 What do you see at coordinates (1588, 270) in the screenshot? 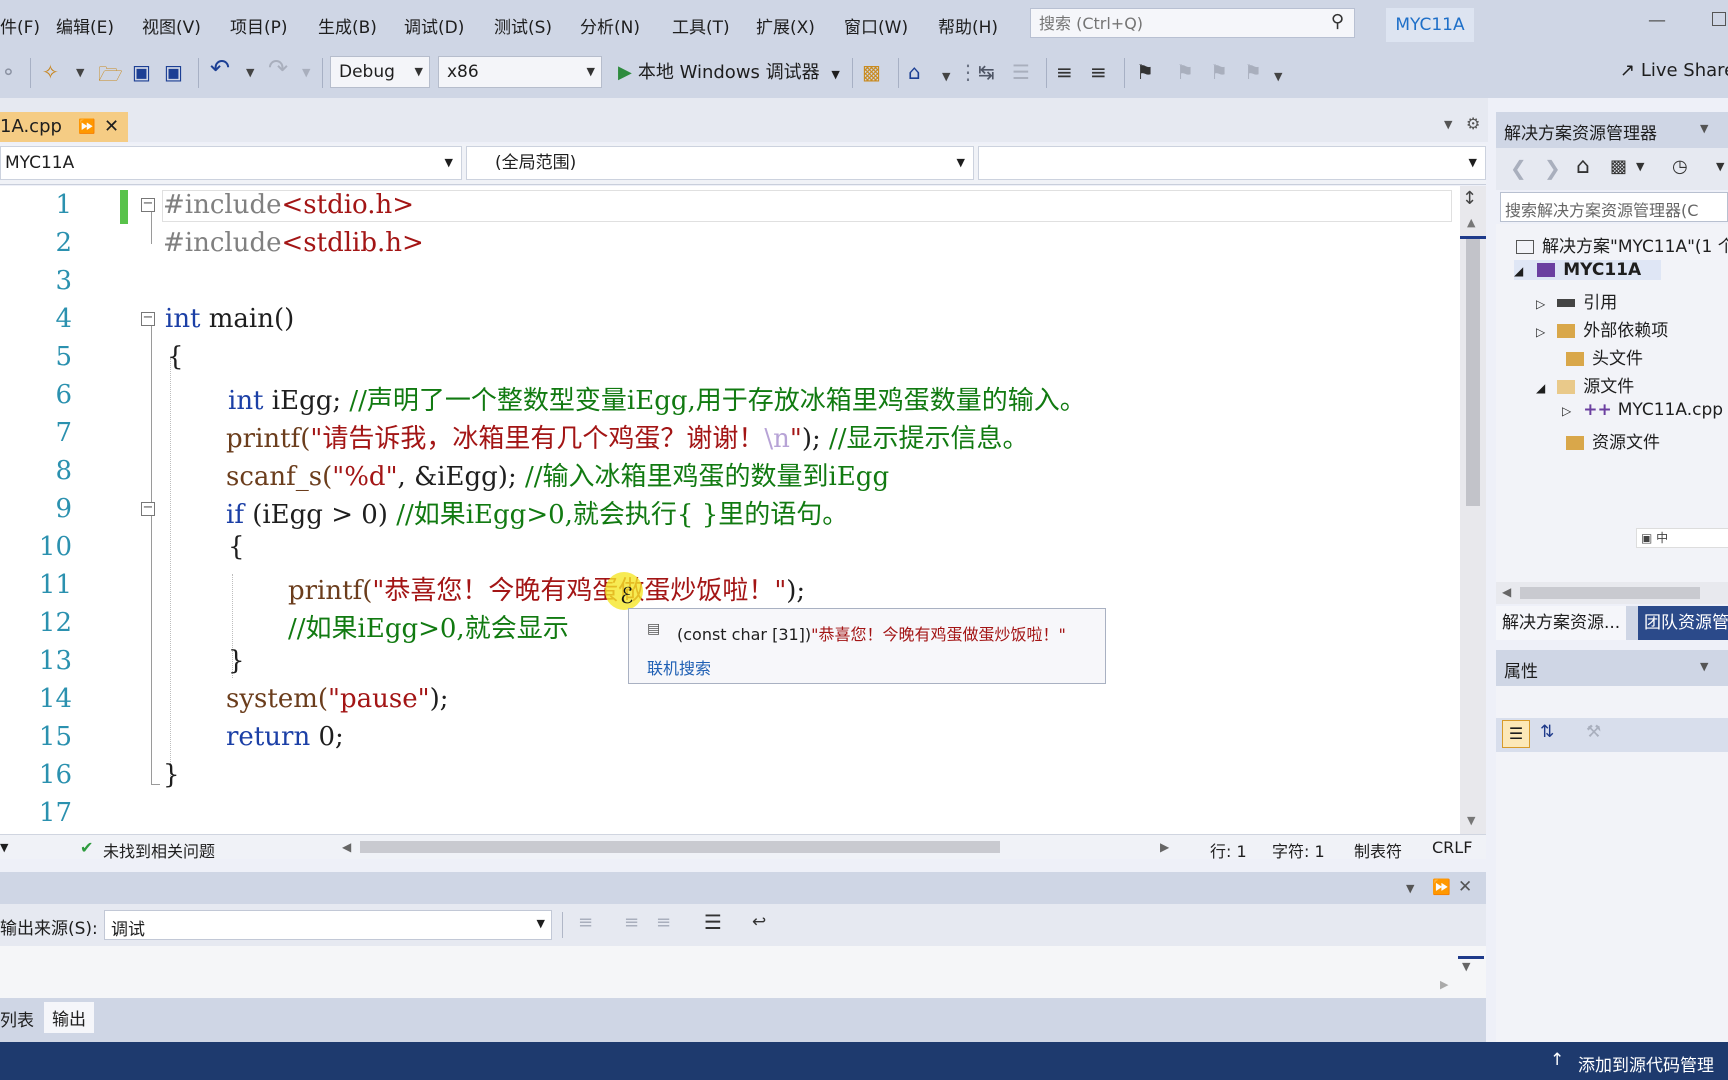
I see `tree-item-project: ◢ MYC11A` at bounding box center [1588, 270].